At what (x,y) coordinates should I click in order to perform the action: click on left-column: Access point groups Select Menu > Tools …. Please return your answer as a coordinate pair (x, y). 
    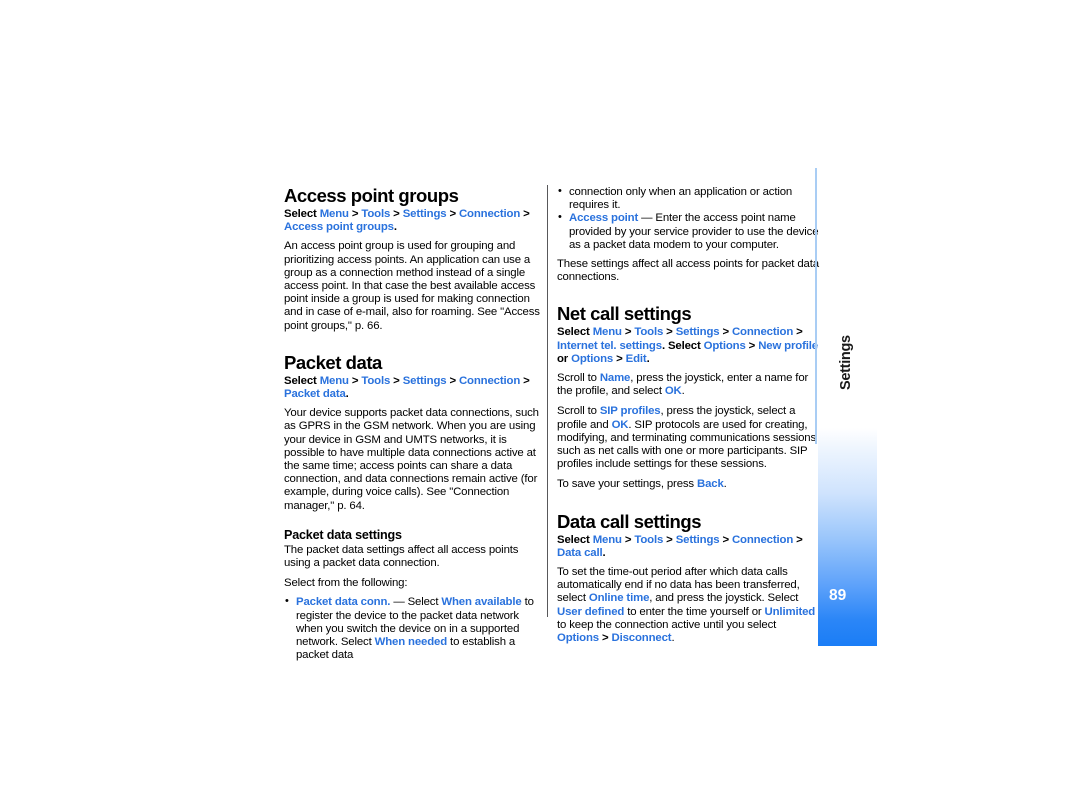
    Looking at the image, I should click on (413, 427).